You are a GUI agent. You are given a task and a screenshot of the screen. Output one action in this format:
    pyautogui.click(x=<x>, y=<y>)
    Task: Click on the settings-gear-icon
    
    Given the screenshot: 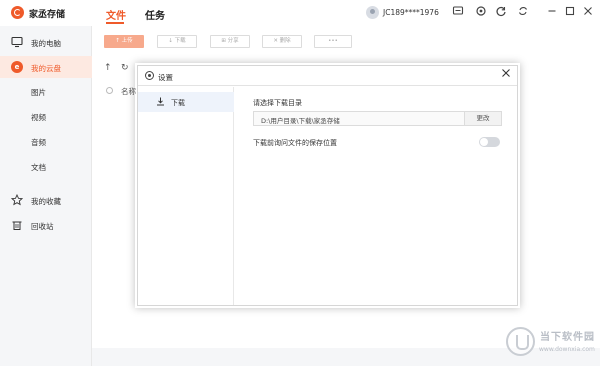 What is the action you would take?
    pyautogui.click(x=149, y=75)
    